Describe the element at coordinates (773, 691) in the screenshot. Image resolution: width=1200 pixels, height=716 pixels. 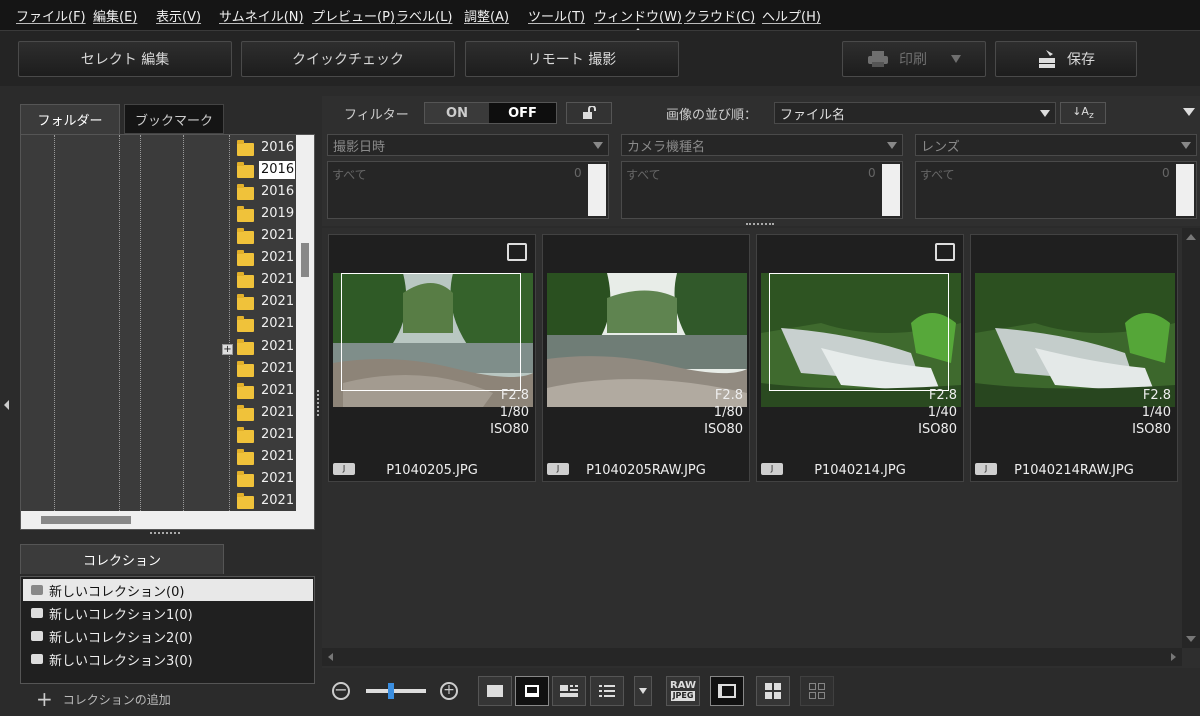
I see `multi-view-button` at that location.